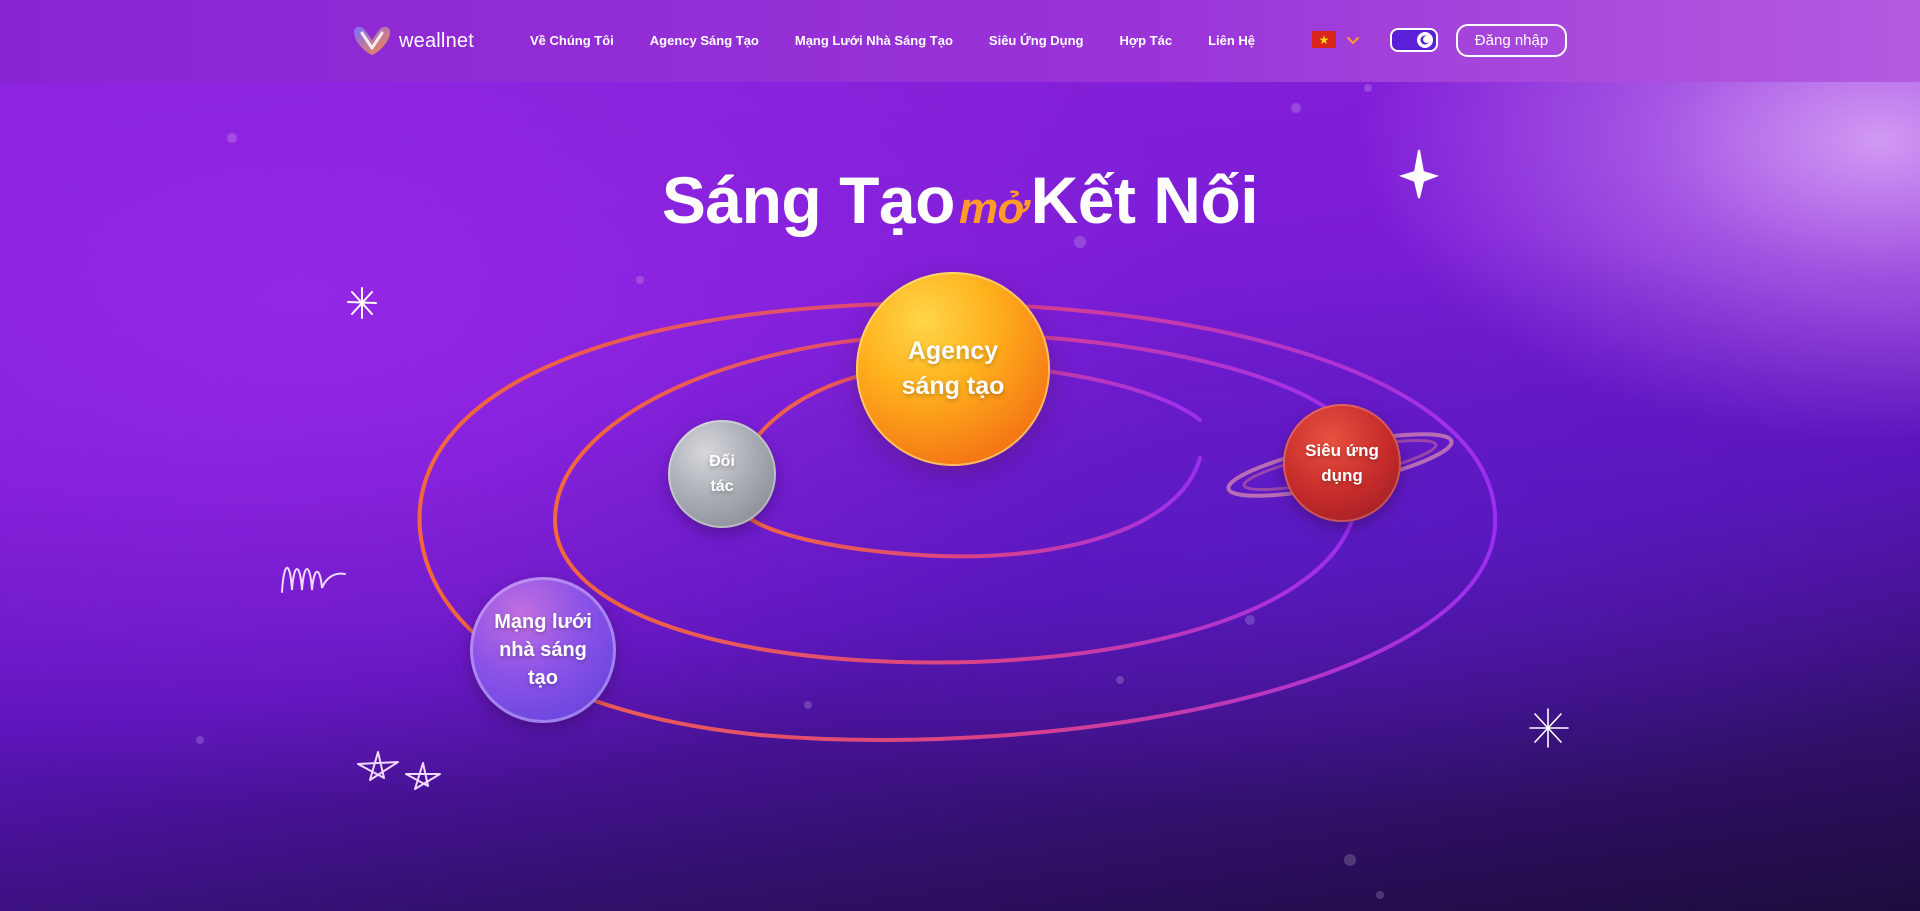 This screenshot has height=911, width=1920. Describe the element at coordinates (953, 386) in the screenshot. I see `planet-agency-label-line2: sáng tạo` at that location.